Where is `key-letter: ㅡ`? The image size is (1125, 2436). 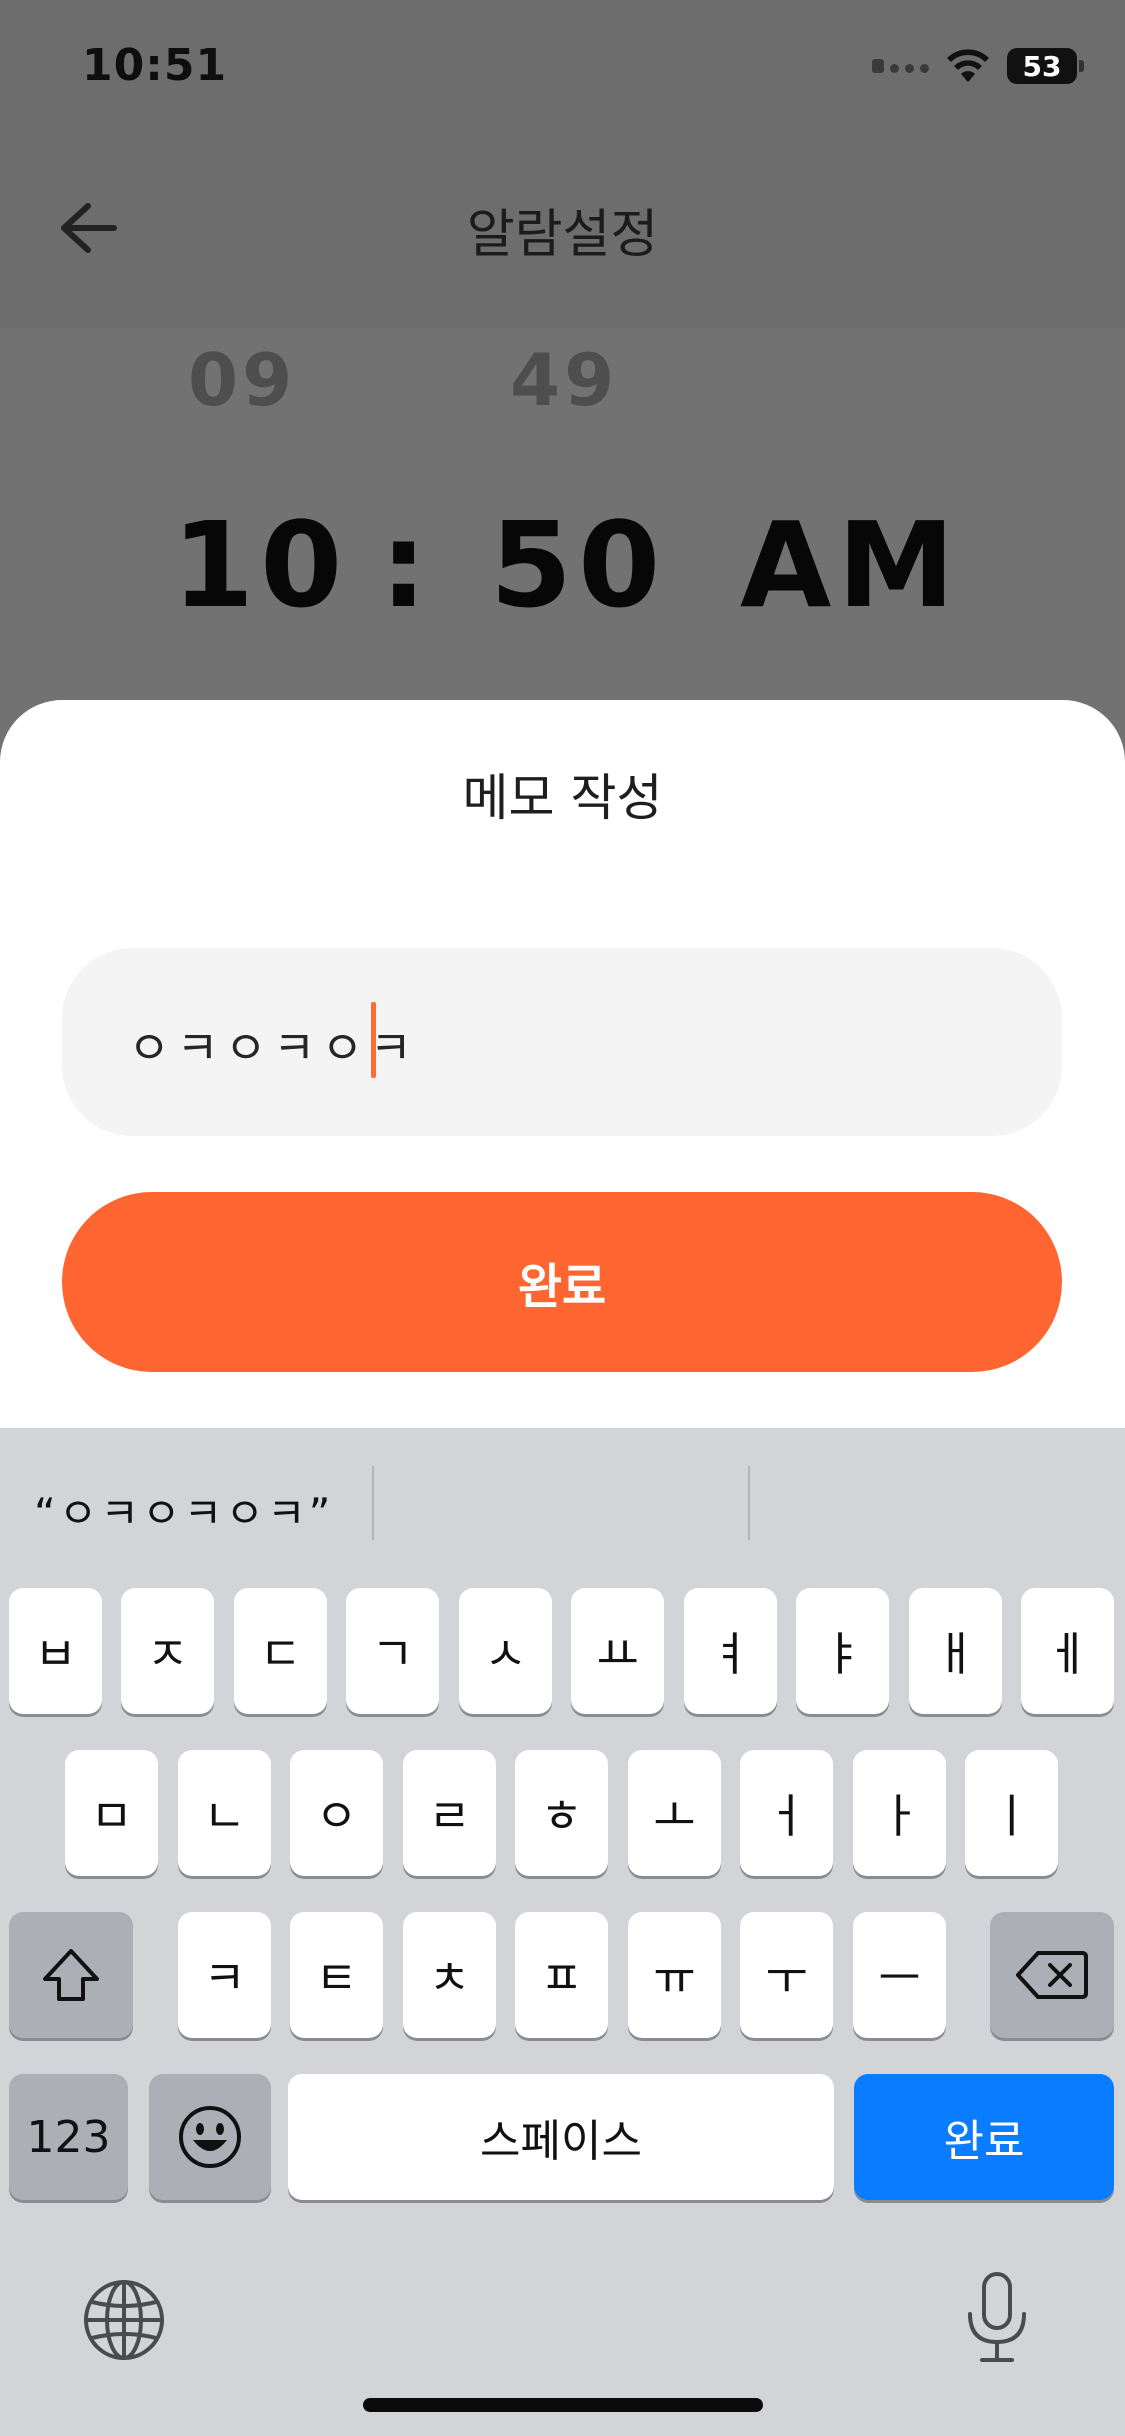
key-letter: ㅡ is located at coordinates (899, 1975).